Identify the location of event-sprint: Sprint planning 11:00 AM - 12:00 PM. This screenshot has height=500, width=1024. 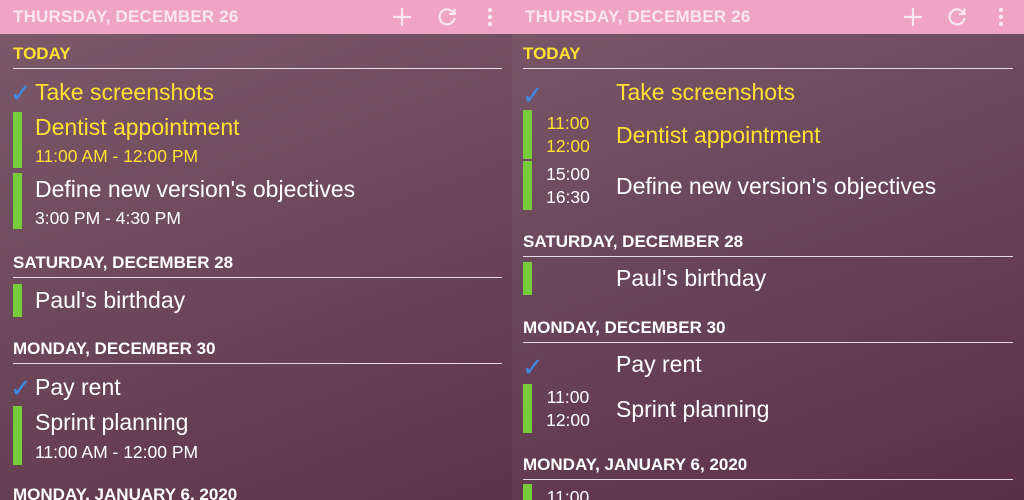
(256, 436).